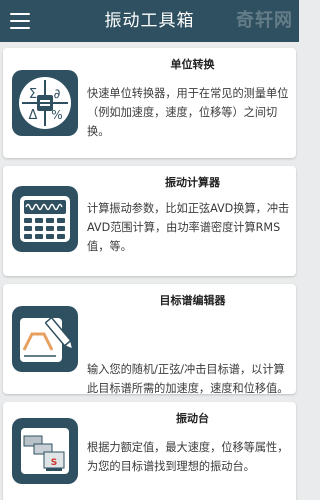 This screenshot has width=320, height=500. Describe the element at coordinates (192, 418) in the screenshot. I see `card-title: 振动台` at that location.